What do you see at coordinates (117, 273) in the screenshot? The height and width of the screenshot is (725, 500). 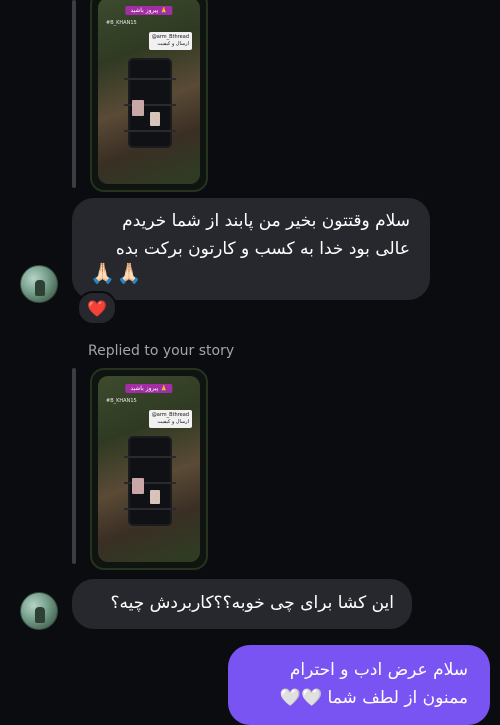 I see `message-emoji: 🙏🏻🙏🏻` at bounding box center [117, 273].